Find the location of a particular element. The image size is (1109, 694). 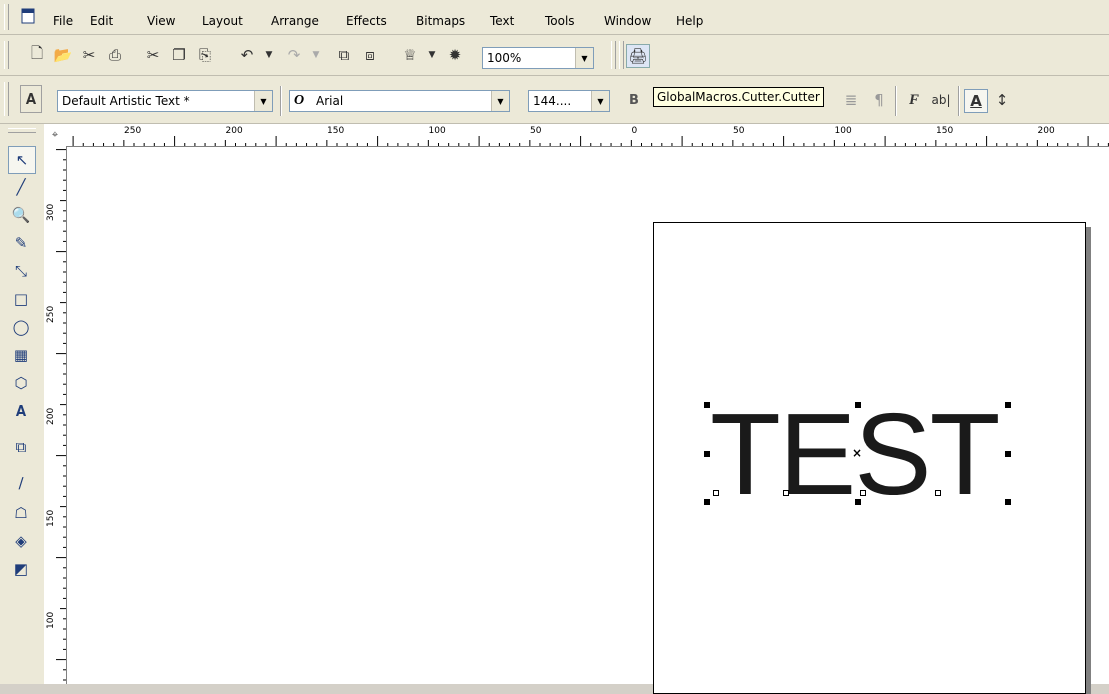

menu-effects: Effects is located at coordinates (366, 21).